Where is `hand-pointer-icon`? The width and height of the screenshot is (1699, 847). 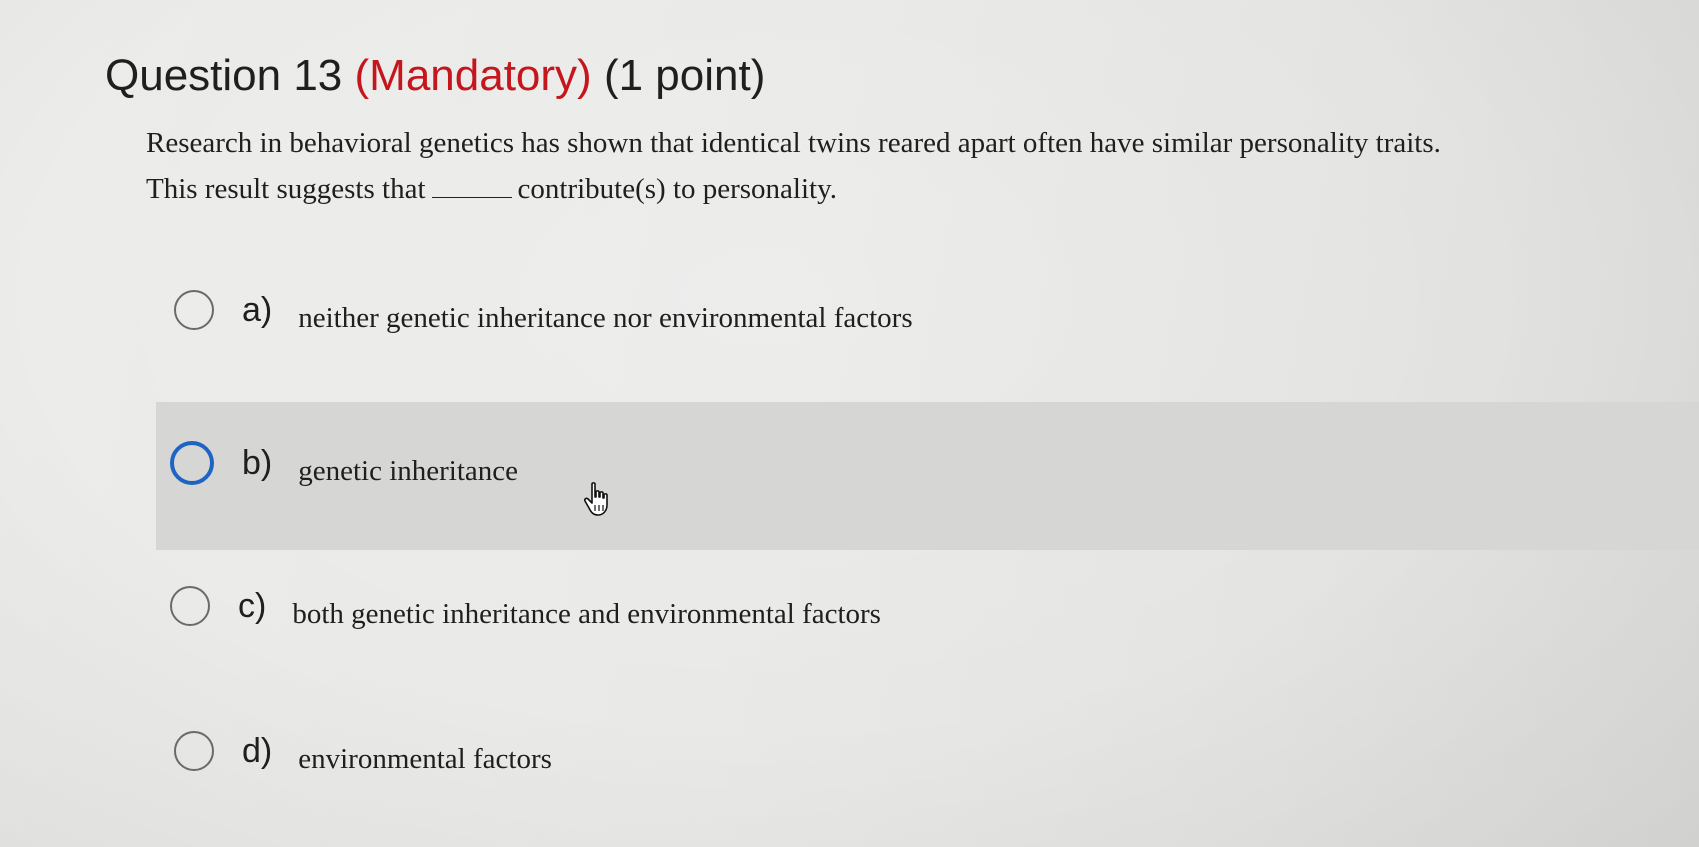 hand-pointer-icon is located at coordinates (595, 499).